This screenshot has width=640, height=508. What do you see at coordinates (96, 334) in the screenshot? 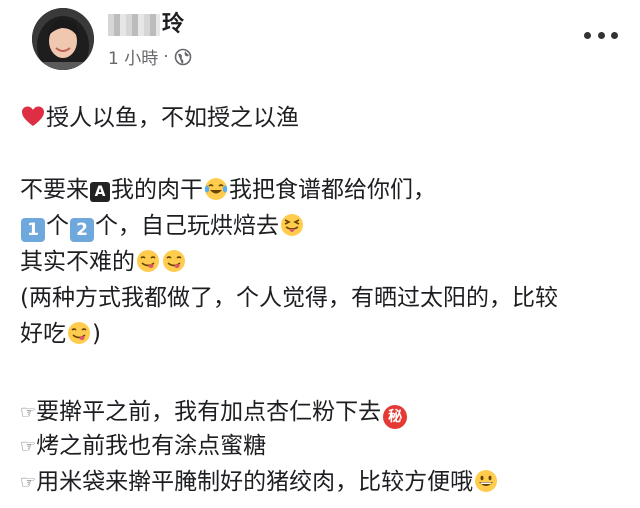
I see `tasty-text-end: )` at bounding box center [96, 334].